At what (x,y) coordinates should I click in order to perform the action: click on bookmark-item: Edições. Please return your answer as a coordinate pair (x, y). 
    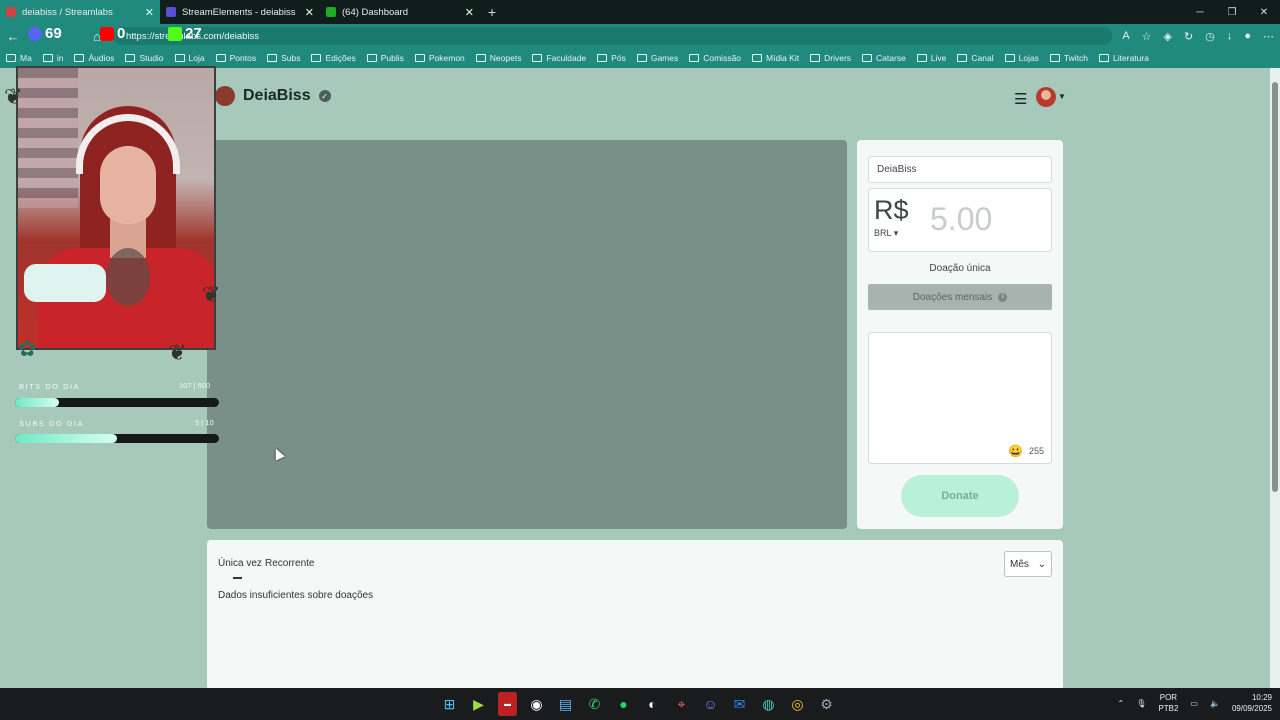
    Looking at the image, I should click on (333, 58).